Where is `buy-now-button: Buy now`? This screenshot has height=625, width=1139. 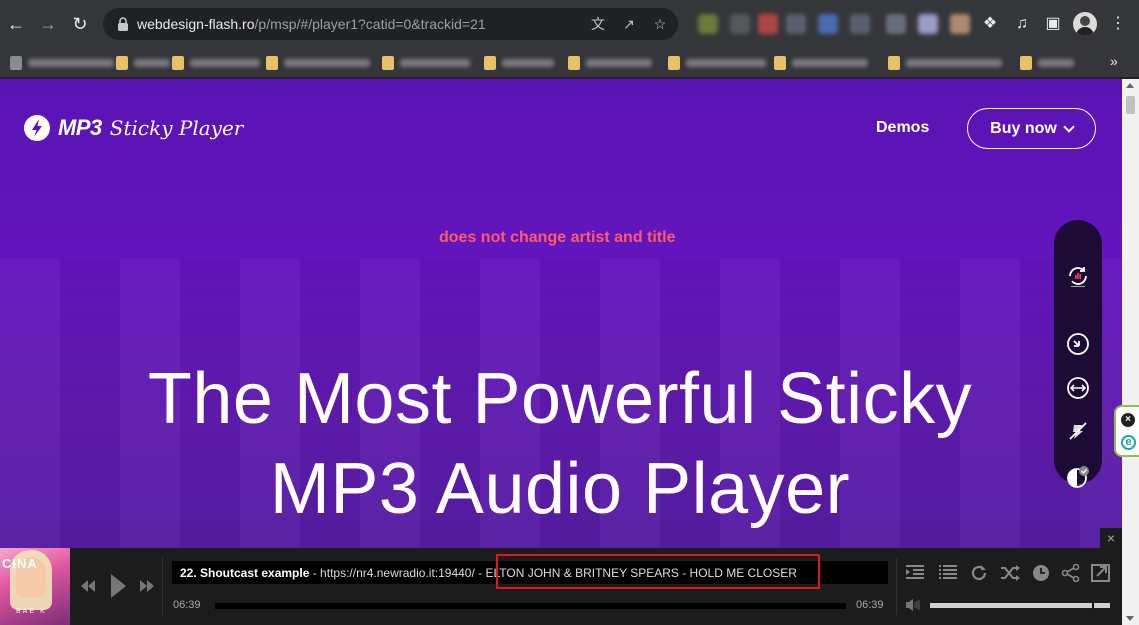 buy-now-button: Buy now is located at coordinates (1031, 128).